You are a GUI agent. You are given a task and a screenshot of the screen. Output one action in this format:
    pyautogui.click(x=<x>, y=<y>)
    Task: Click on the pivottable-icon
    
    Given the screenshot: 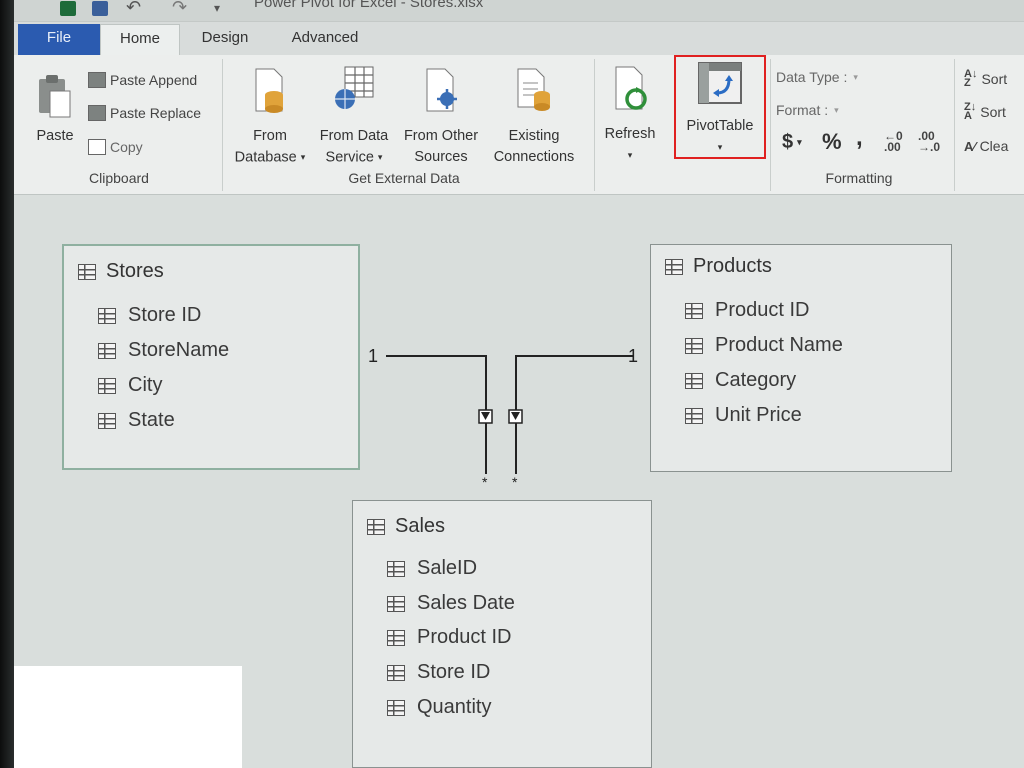 What is the action you would take?
    pyautogui.click(x=720, y=83)
    